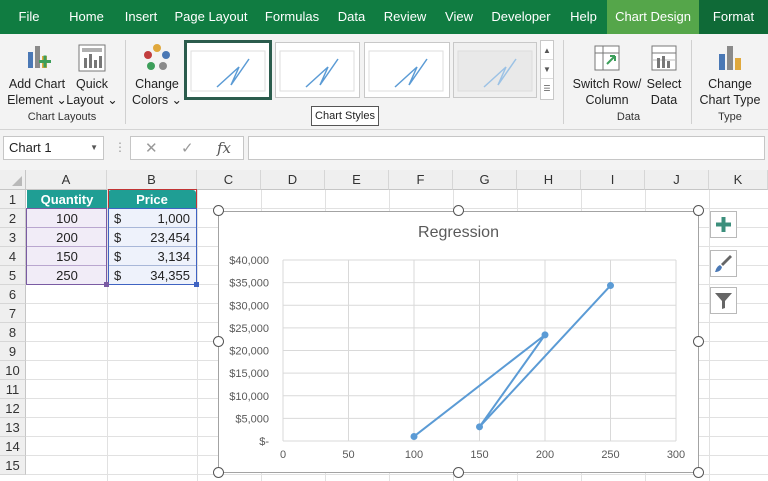 The image size is (768, 481). I want to click on quantity-cell: 250, so click(67, 275).